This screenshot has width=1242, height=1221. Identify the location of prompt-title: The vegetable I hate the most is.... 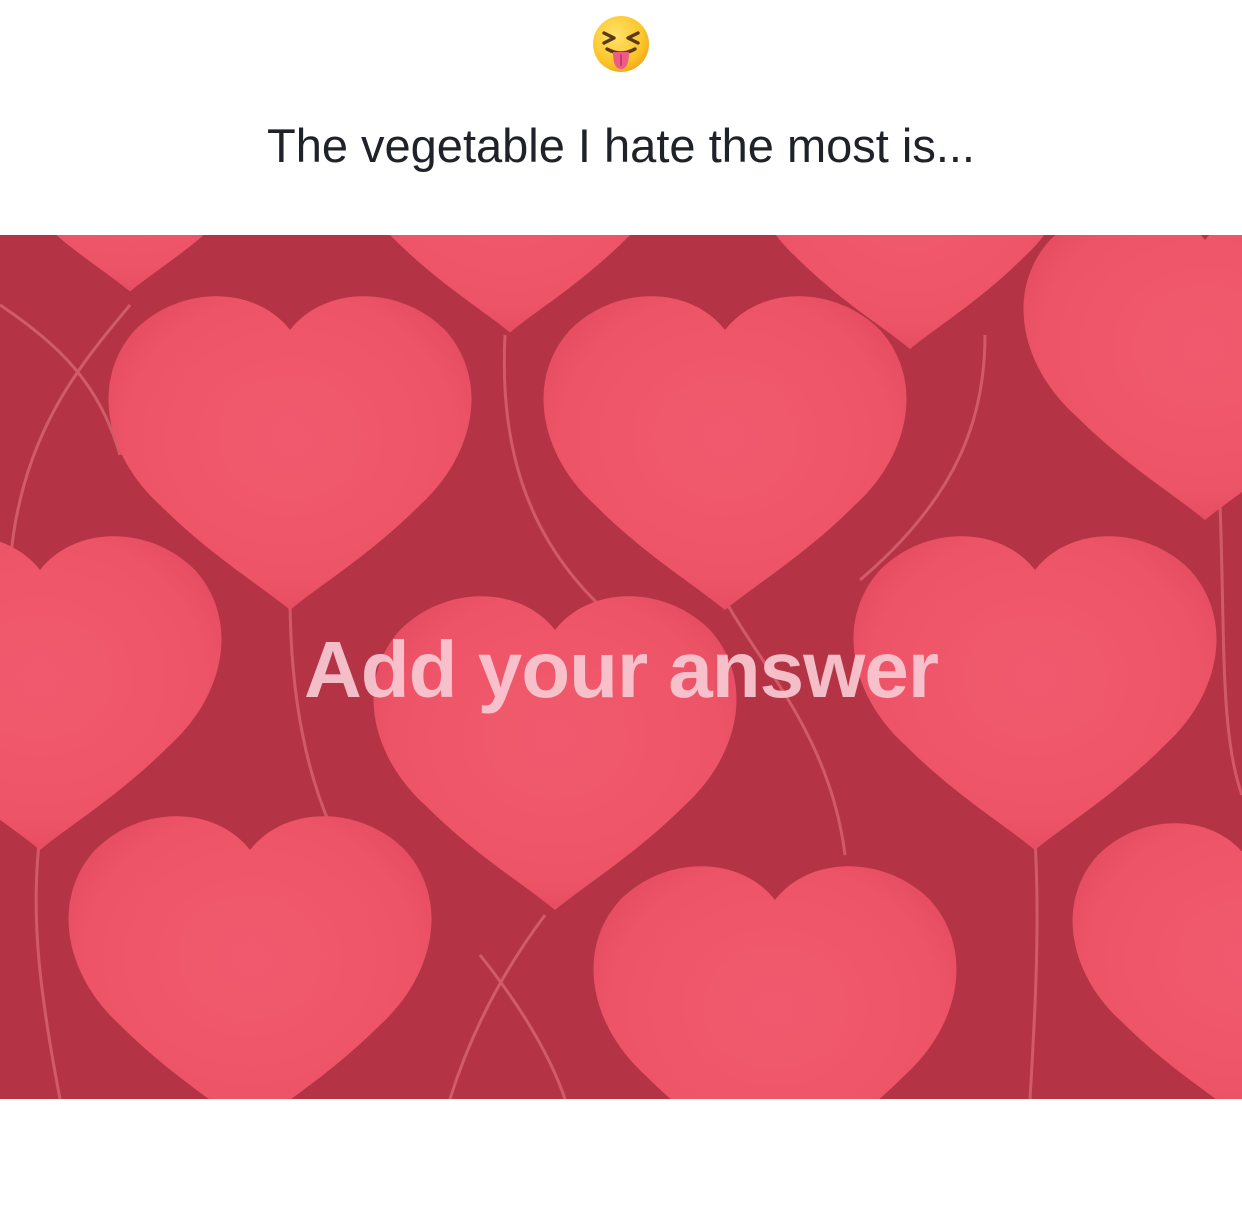
(620, 145).